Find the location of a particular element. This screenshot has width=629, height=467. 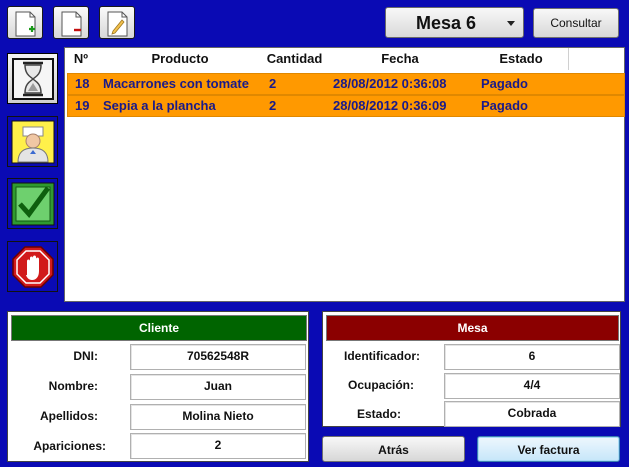

mesa-title: Mesa is located at coordinates (472, 328).